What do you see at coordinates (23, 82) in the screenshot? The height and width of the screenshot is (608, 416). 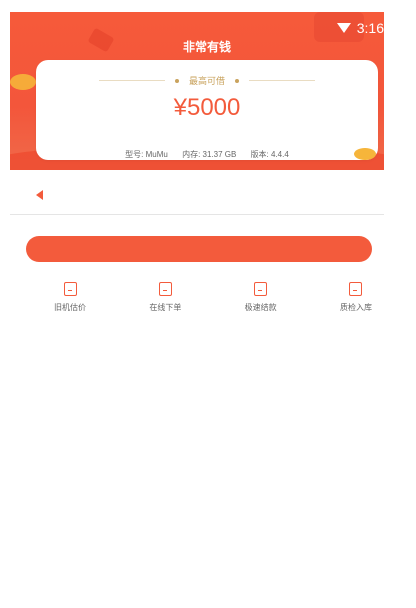 I see `decor-coin` at bounding box center [23, 82].